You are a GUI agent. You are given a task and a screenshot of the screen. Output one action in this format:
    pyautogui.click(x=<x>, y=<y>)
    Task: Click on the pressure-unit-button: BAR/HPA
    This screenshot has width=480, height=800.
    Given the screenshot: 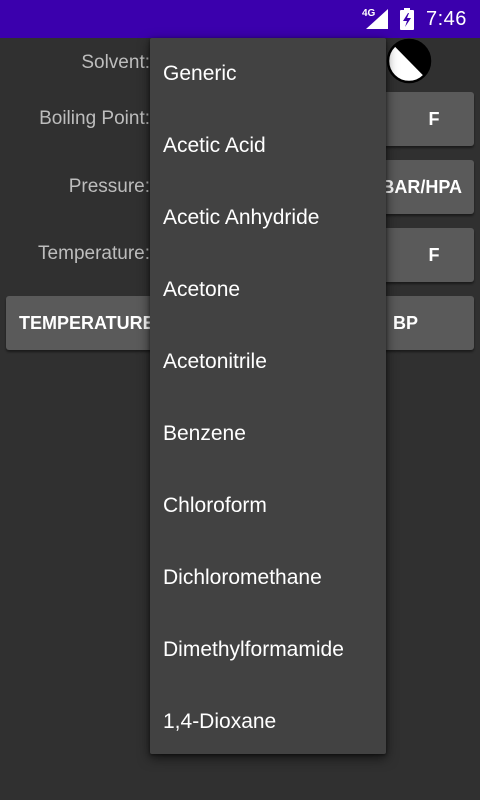 What is the action you would take?
    pyautogui.click(x=424, y=187)
    